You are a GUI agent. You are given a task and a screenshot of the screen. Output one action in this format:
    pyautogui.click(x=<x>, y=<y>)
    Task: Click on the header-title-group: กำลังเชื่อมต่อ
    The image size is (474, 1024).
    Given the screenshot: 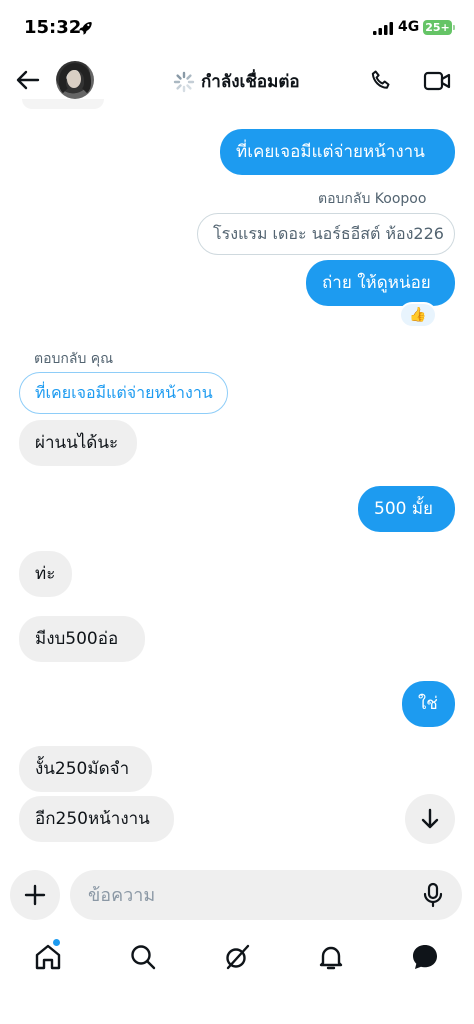 What is the action you would take?
    pyautogui.click(x=236, y=81)
    